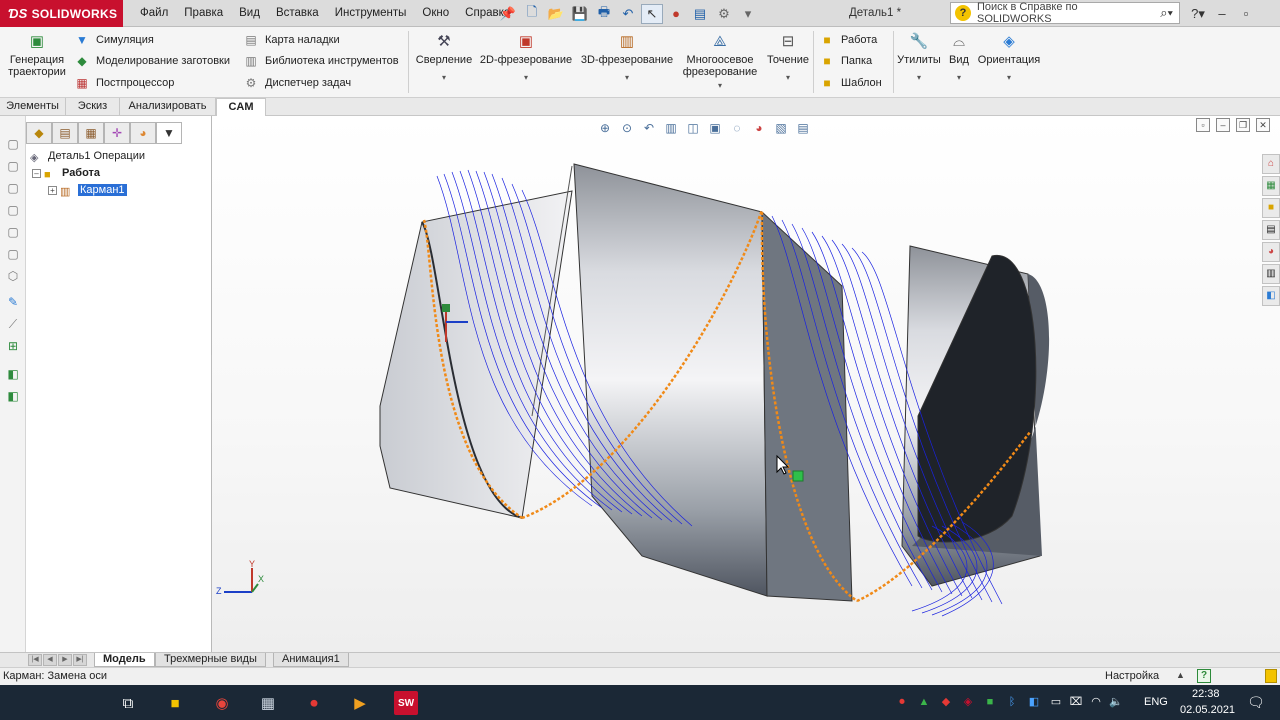  What do you see at coordinates (1204, 676) in the screenshot?
I see `status-help-icon: ?` at bounding box center [1204, 676].